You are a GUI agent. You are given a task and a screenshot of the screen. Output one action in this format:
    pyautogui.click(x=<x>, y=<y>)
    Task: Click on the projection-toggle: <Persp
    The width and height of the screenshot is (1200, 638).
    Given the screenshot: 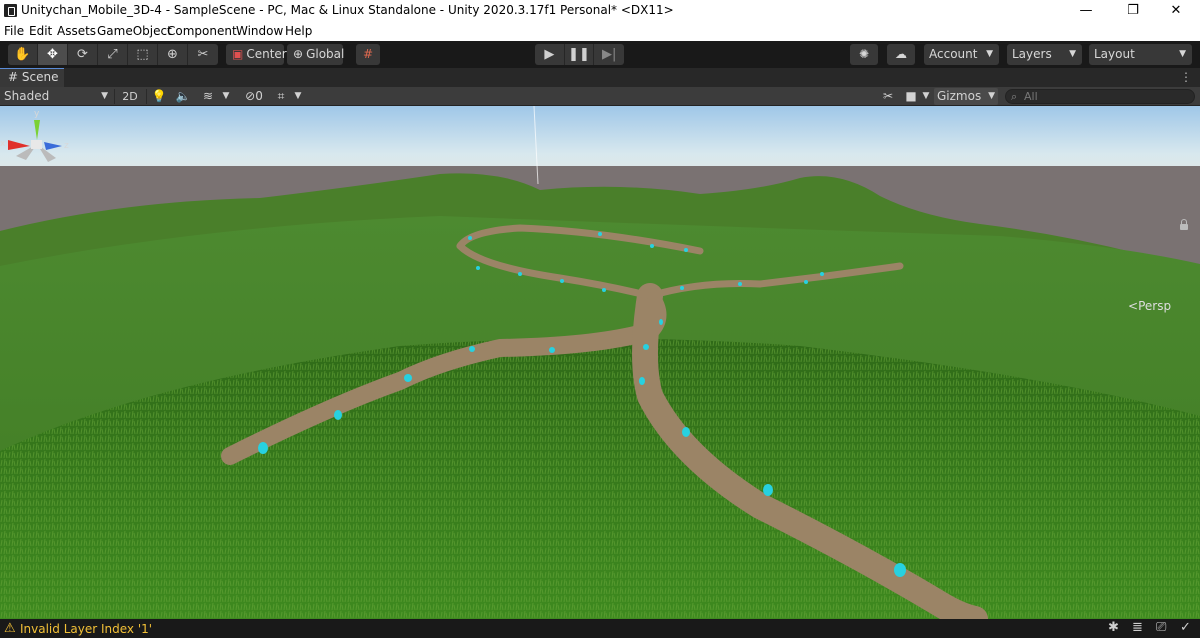 What is the action you would take?
    pyautogui.click(x=1149, y=306)
    